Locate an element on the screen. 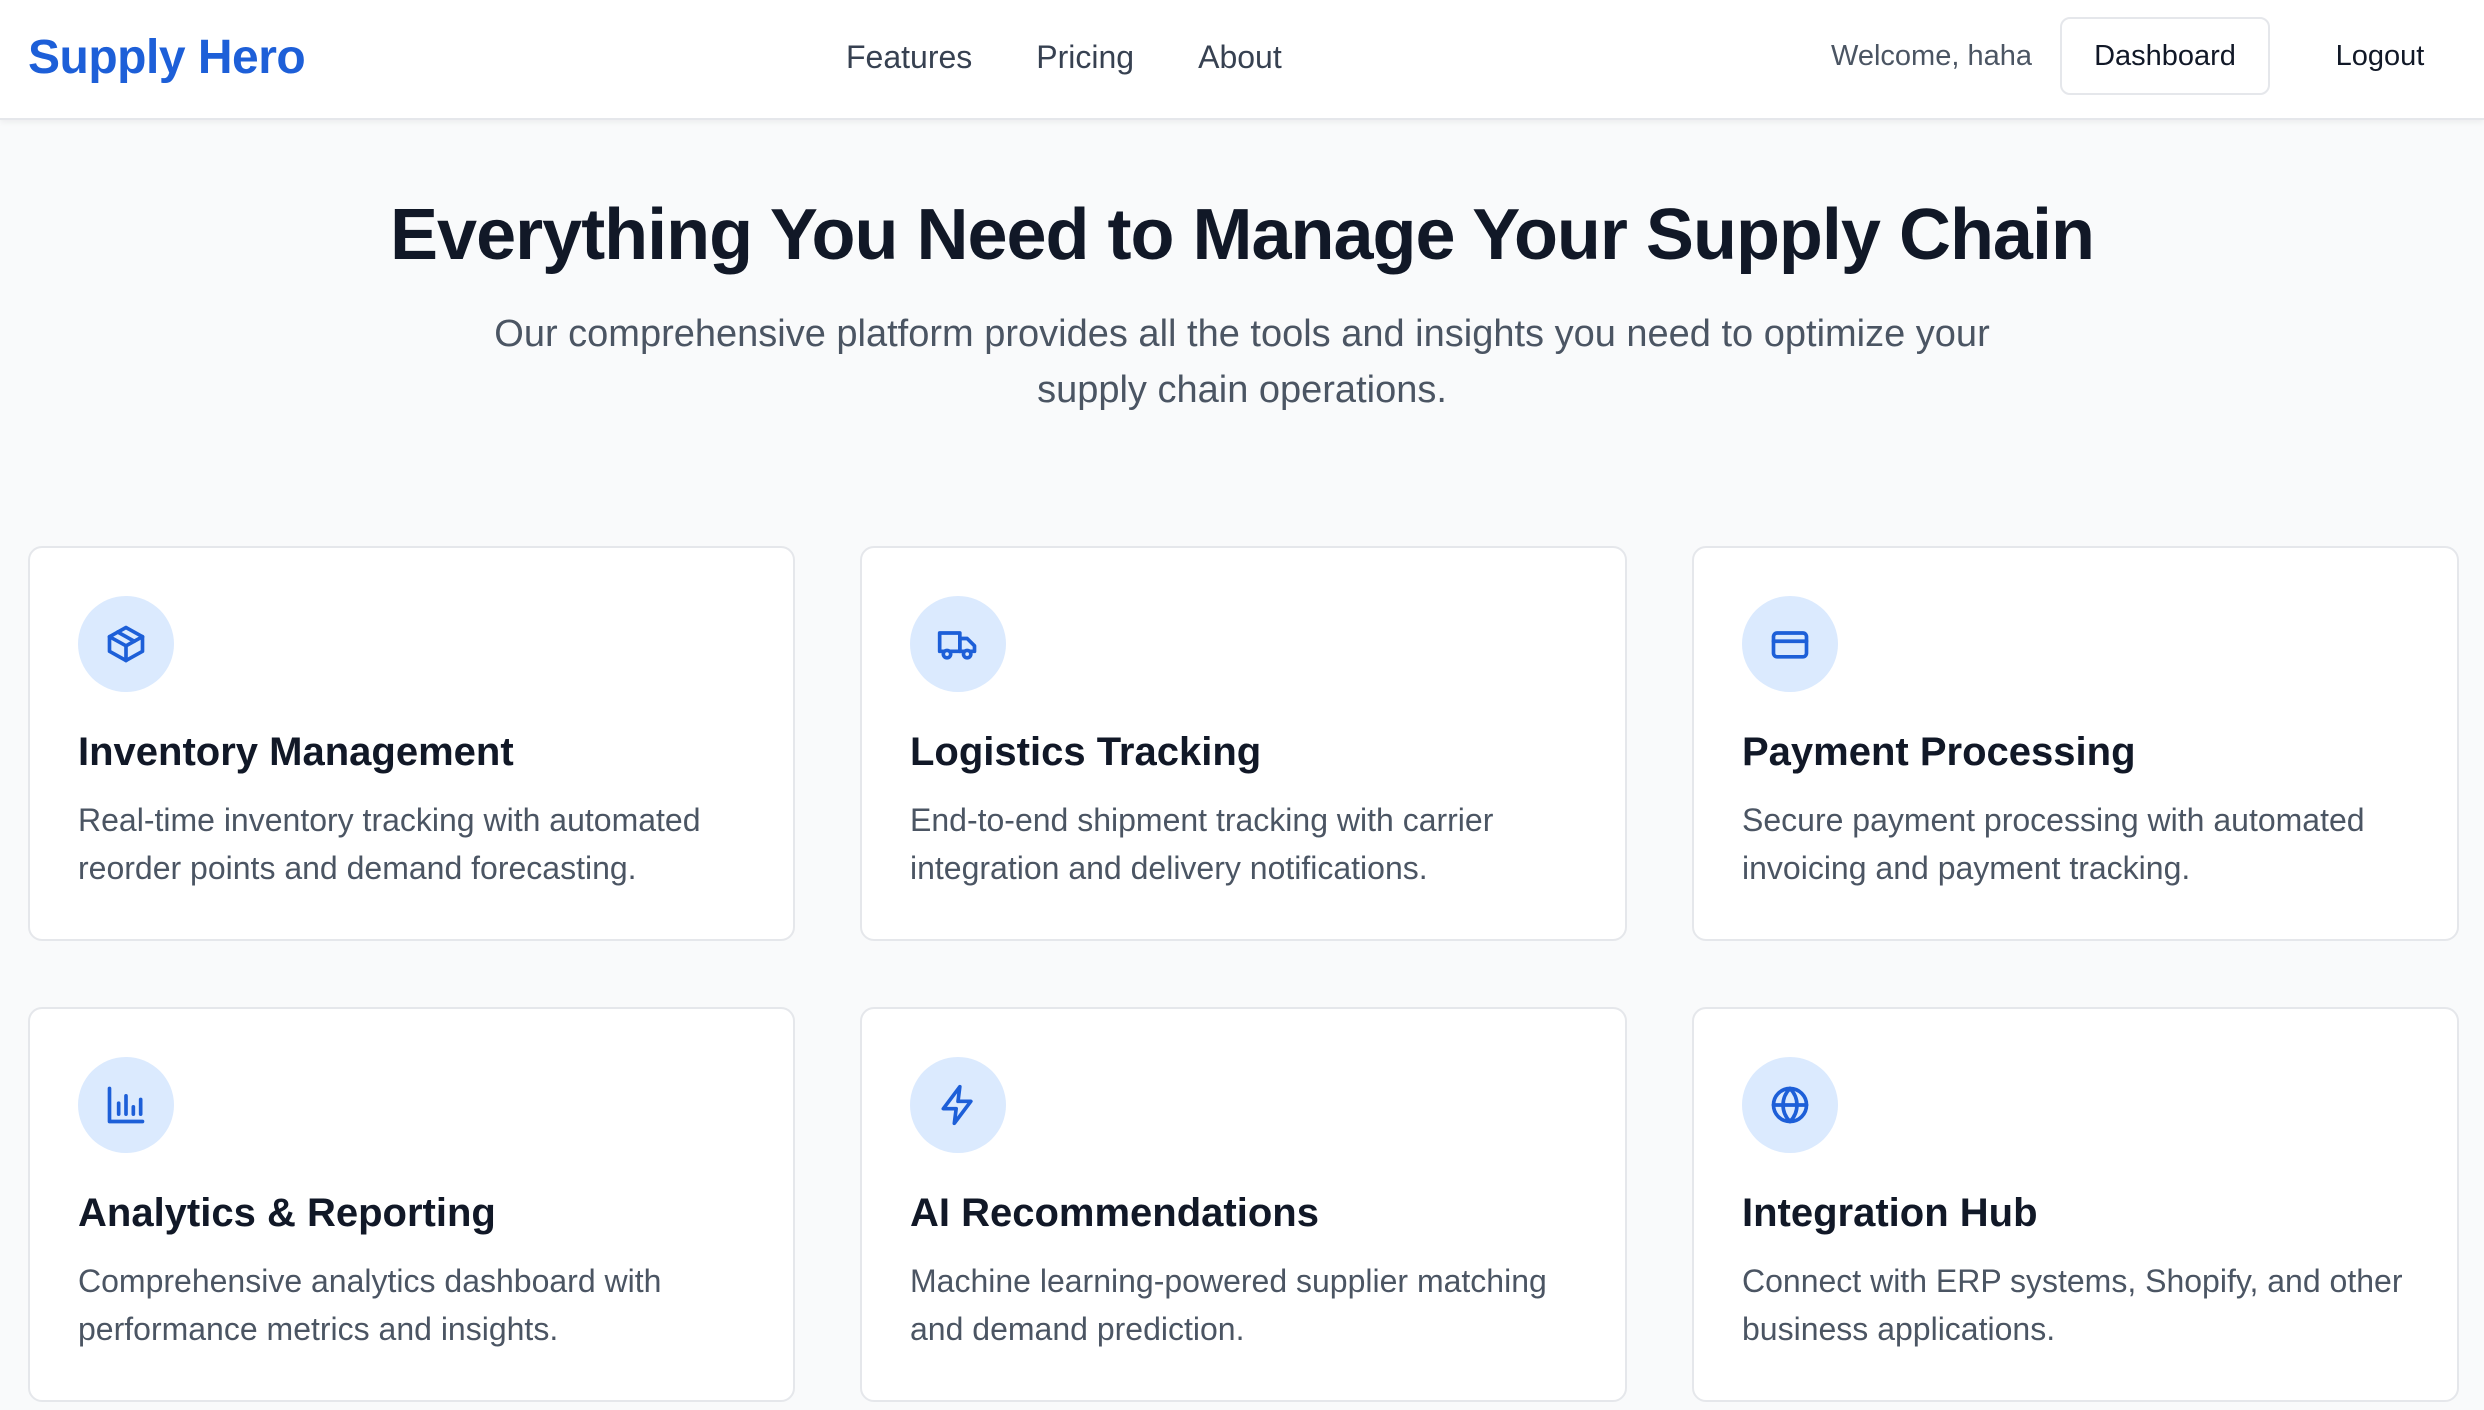 This screenshot has height=1410, width=2484. welcome-text: Welcome, haha is located at coordinates (1931, 56).